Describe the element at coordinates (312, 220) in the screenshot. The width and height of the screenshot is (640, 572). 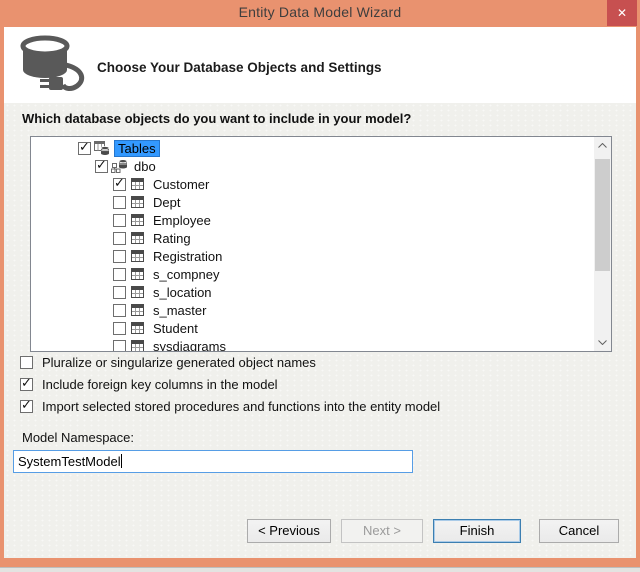
I see `tree-item-table: Employee` at that location.